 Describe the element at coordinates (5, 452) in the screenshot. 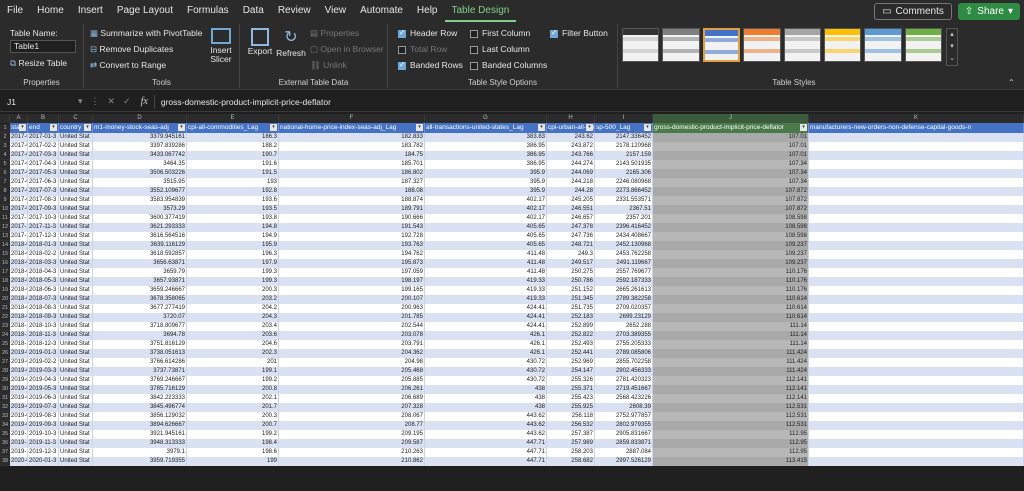

I see `row-header: 37` at that location.